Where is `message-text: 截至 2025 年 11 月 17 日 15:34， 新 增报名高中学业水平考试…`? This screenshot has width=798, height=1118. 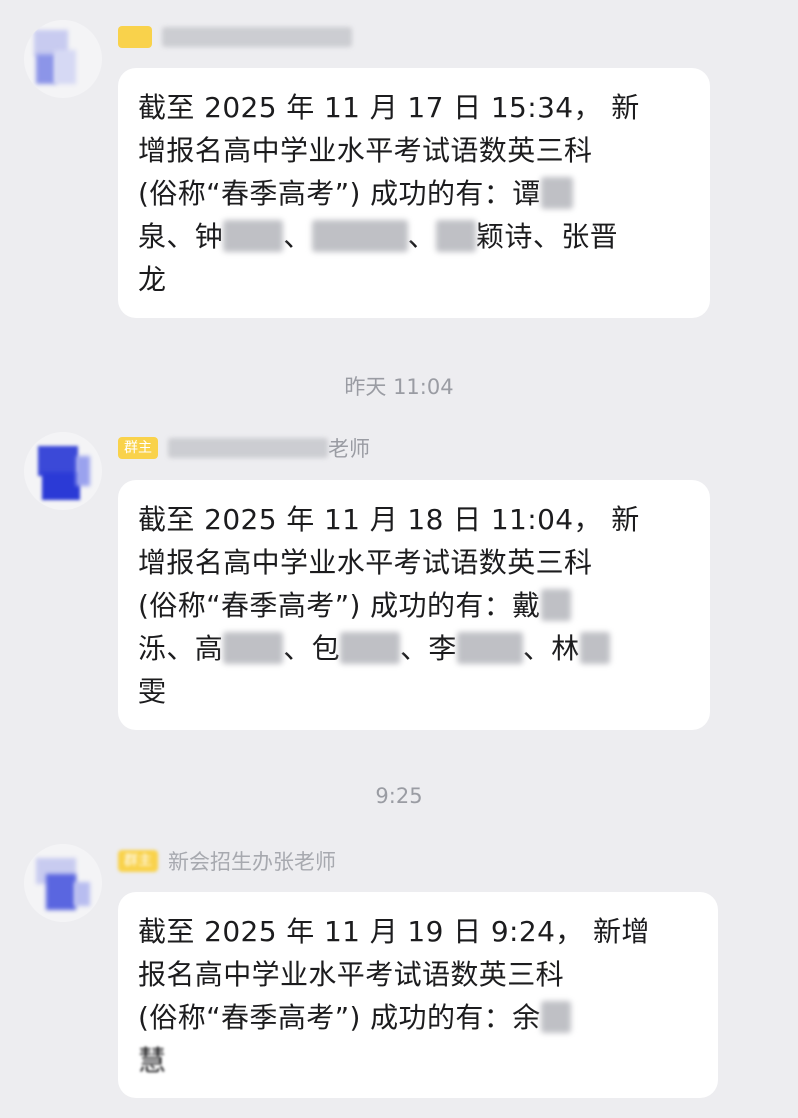
message-text: 截至 2025 年 11 月 17 日 15:34， 新 增报名高中学业水平考试… is located at coordinates (416, 193).